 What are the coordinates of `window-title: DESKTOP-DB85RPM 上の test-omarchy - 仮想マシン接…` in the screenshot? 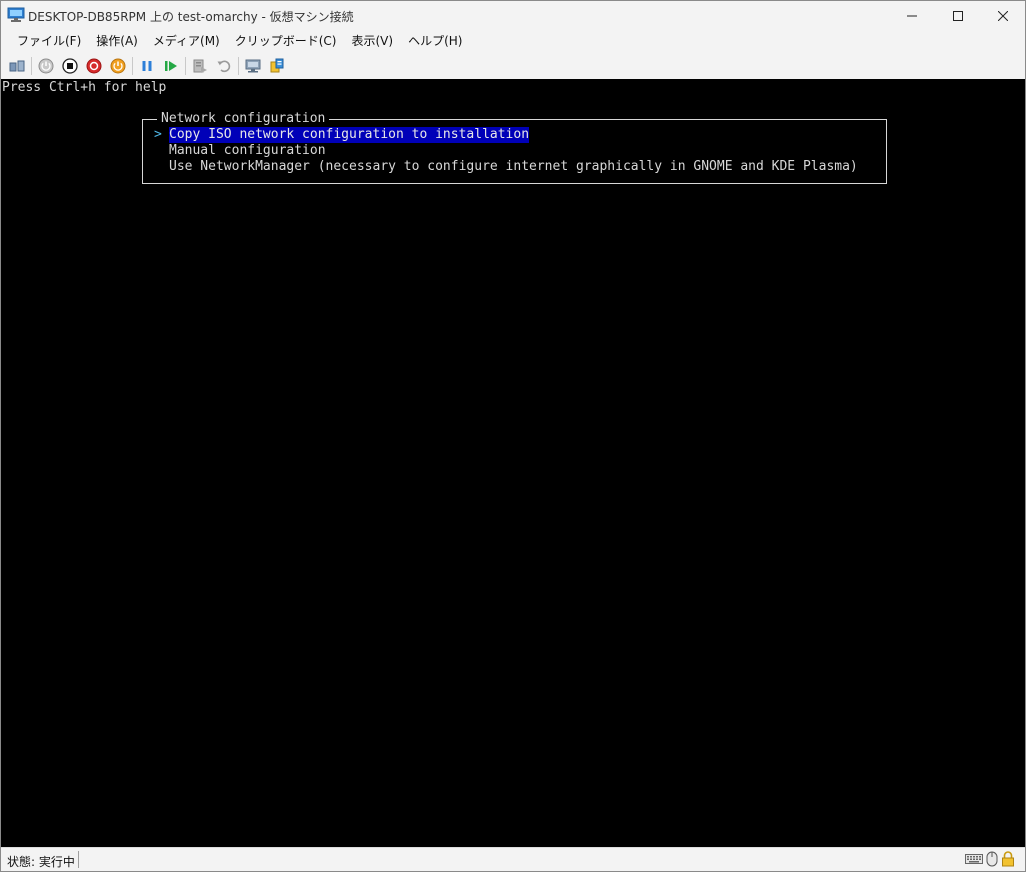 It's located at (191, 17).